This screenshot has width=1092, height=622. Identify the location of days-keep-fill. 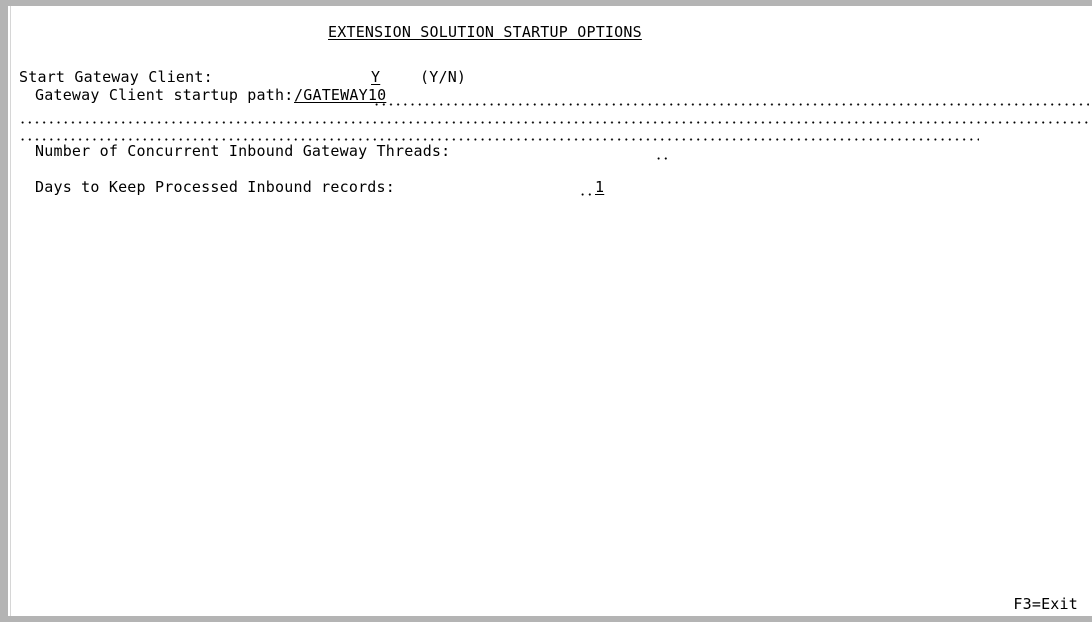
(587, 194).